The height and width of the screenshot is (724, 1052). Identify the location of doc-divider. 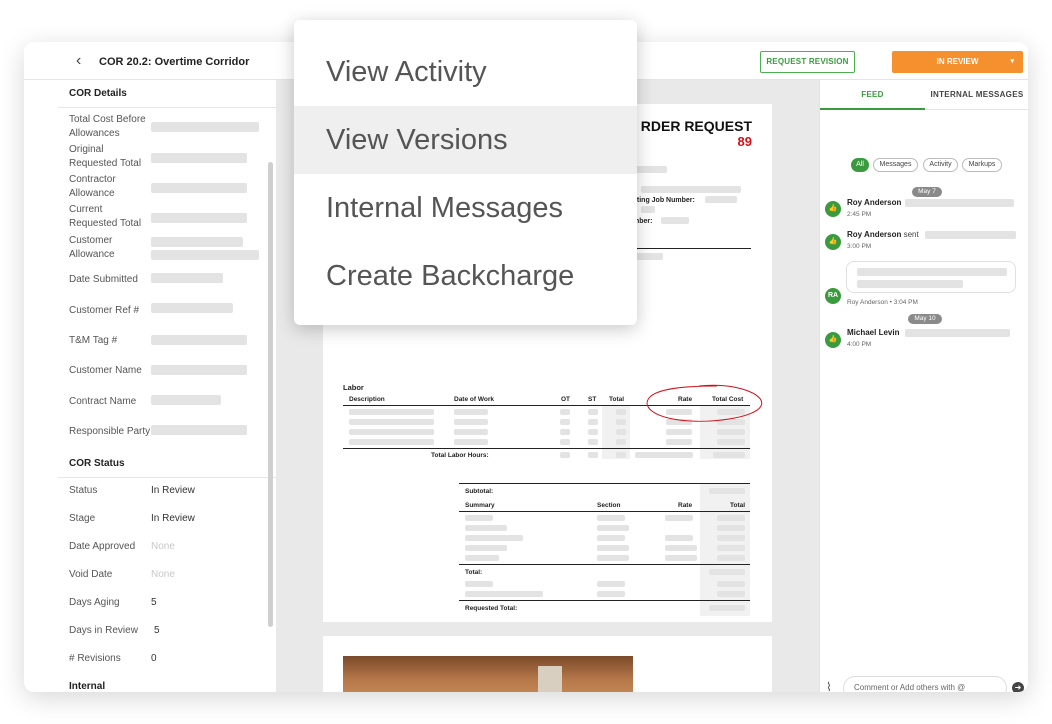
(692, 248).